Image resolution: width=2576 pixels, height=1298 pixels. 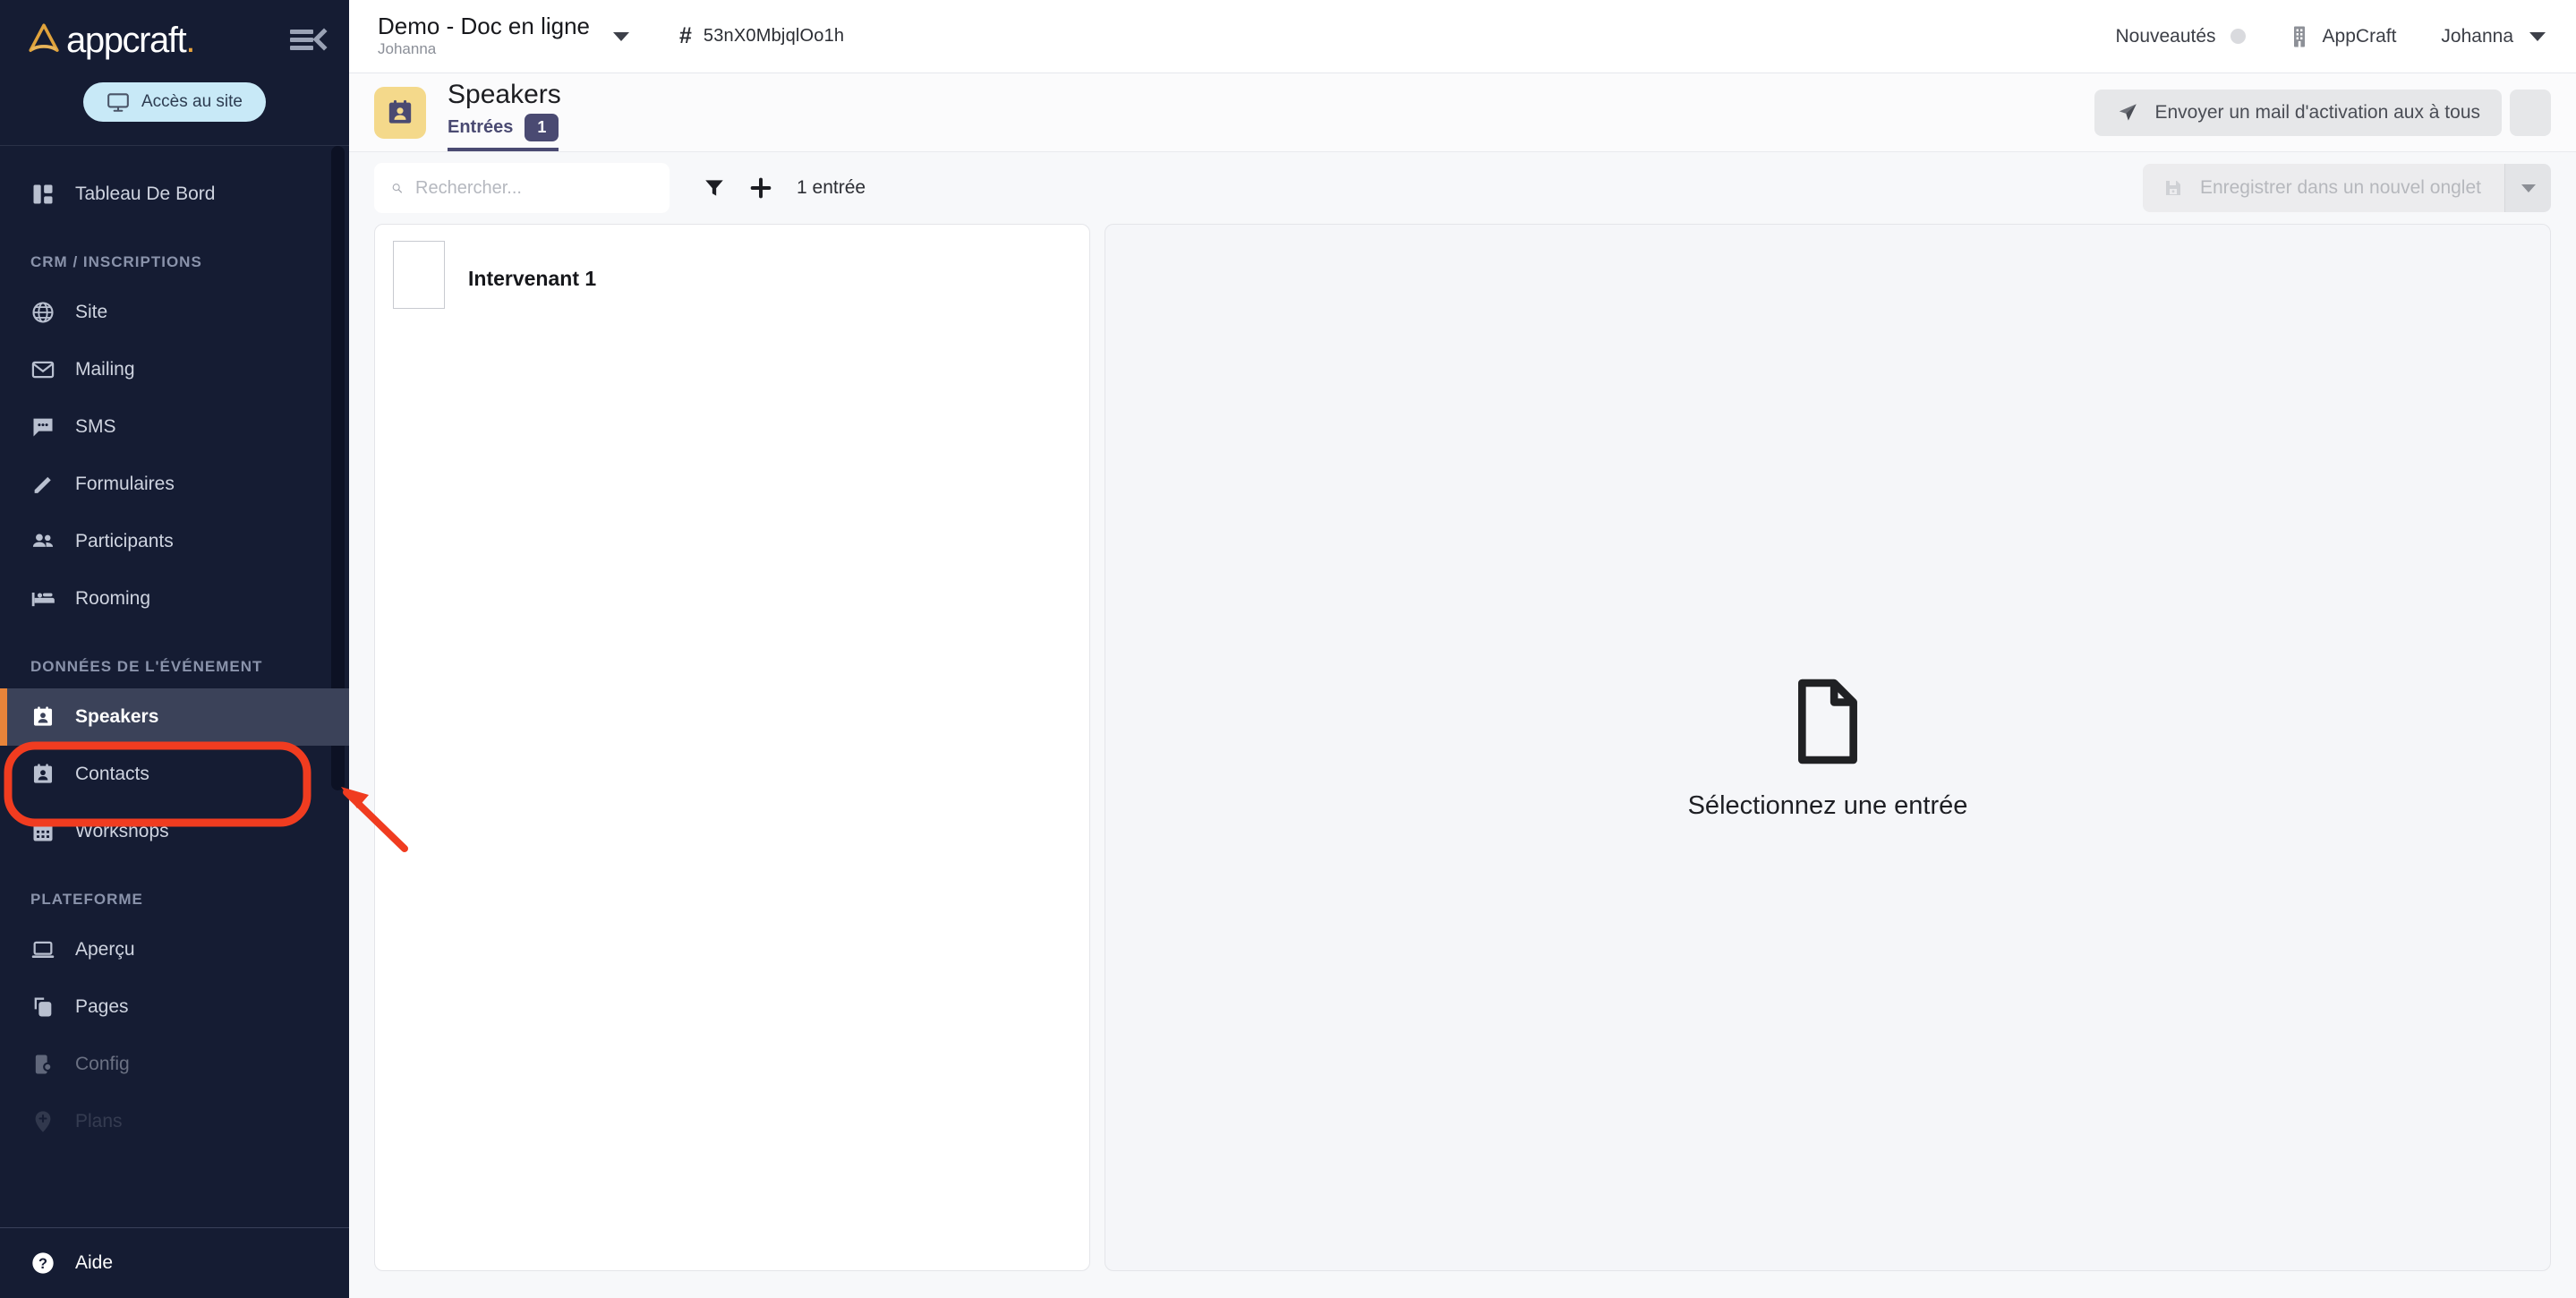 I want to click on page-header-more-button, so click(x=2530, y=112).